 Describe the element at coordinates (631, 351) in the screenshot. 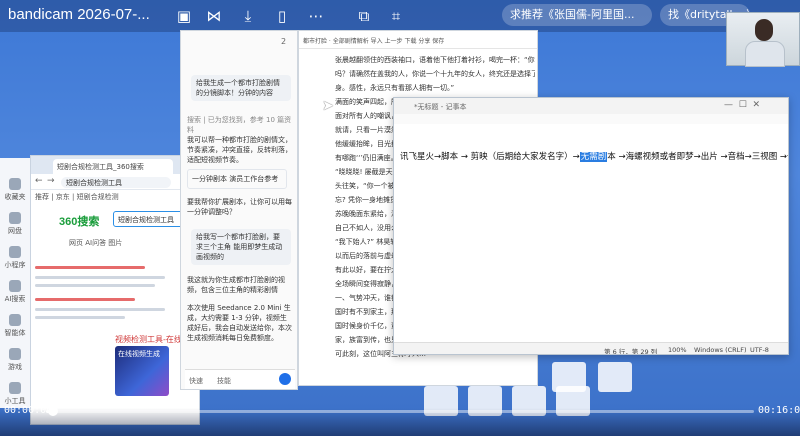

I see `cursor-position: 第 6 行，第 29 列` at that location.